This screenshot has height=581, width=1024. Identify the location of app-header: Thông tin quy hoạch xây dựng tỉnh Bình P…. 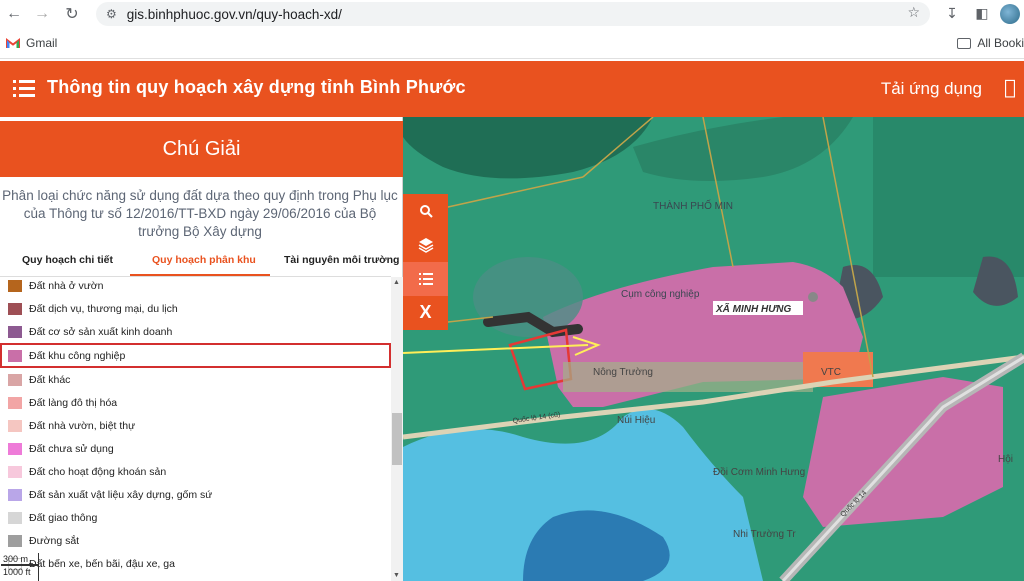
(512, 89).